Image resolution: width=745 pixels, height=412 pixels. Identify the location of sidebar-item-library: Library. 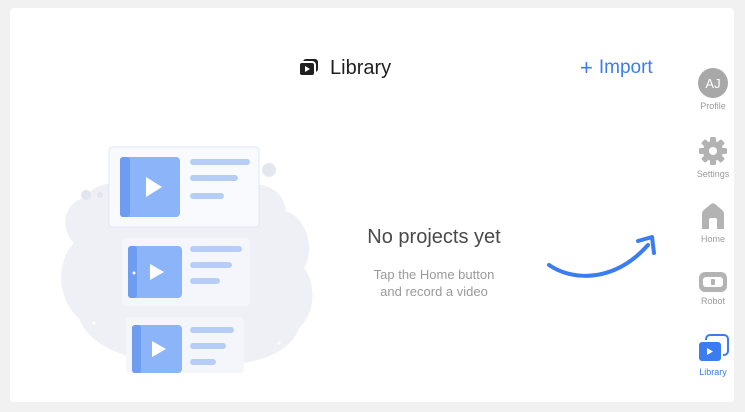
(713, 355).